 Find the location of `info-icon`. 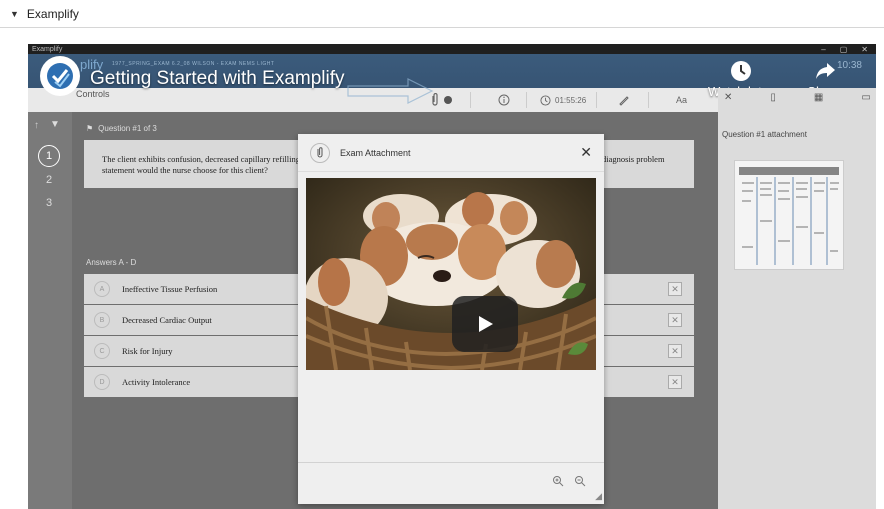

info-icon is located at coordinates (504, 100).